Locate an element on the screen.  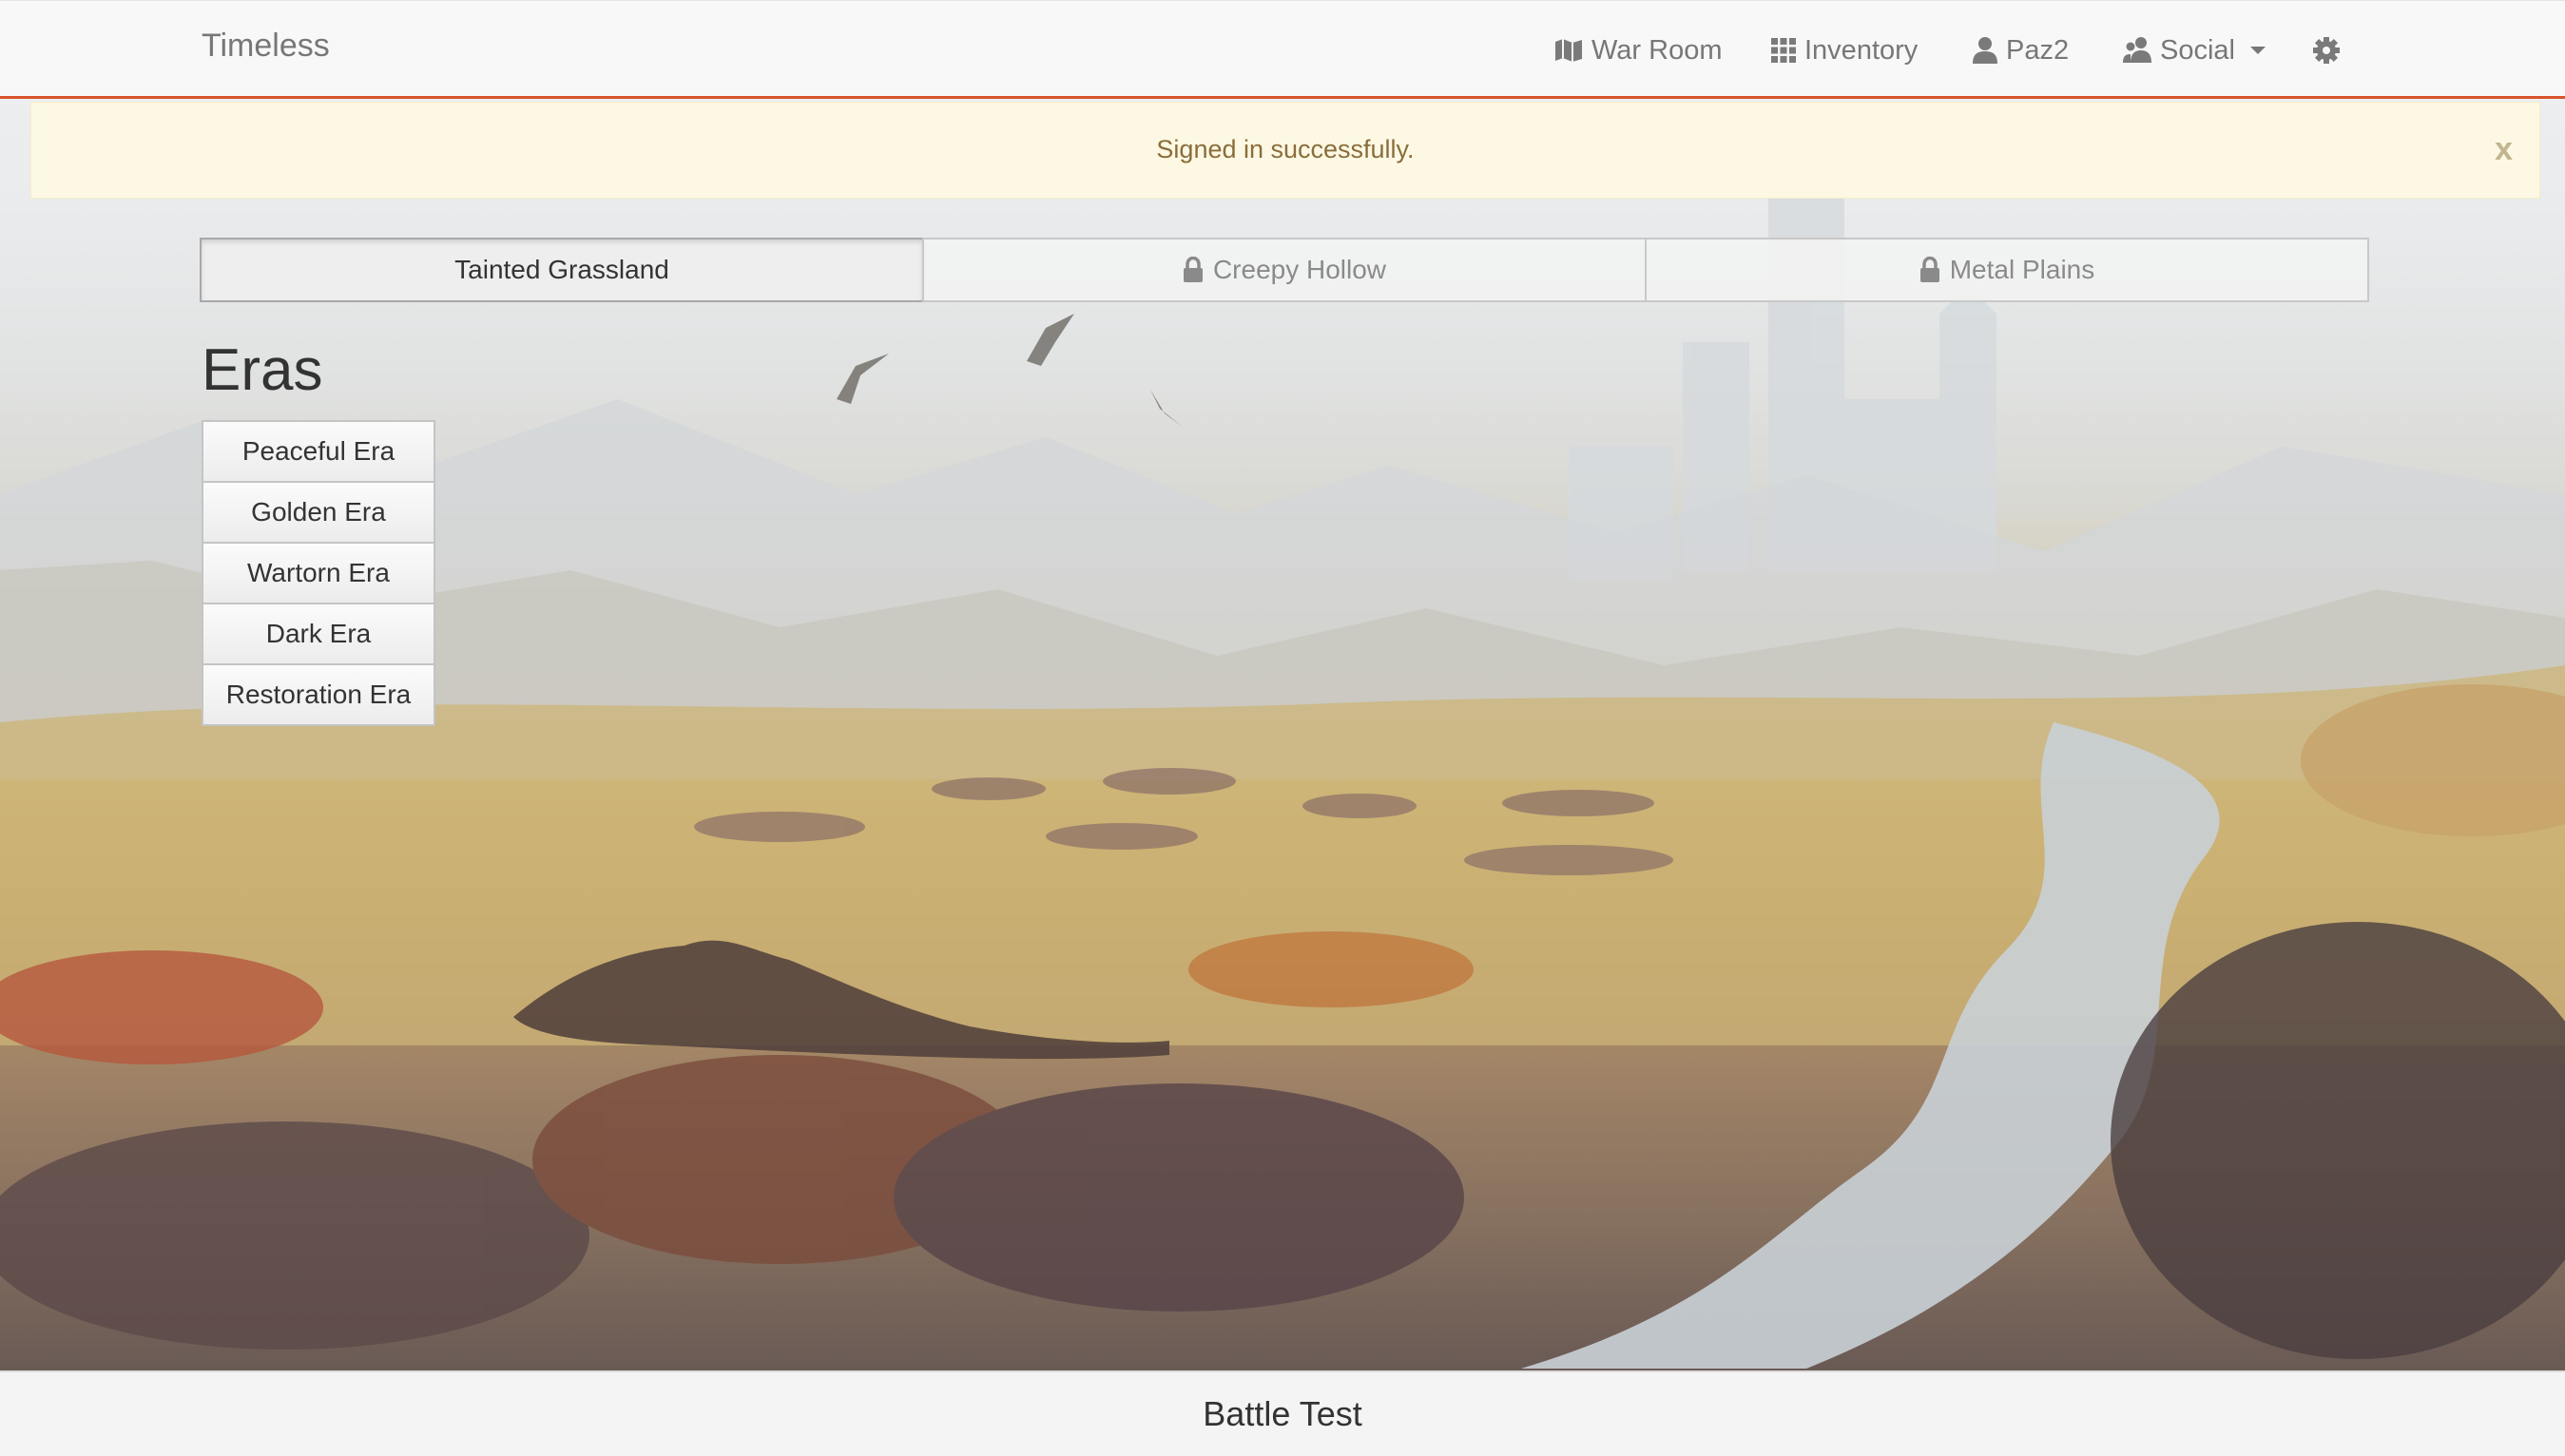
tab-creepy-hollow: Creepy Hollow is located at coordinates (1284, 270).